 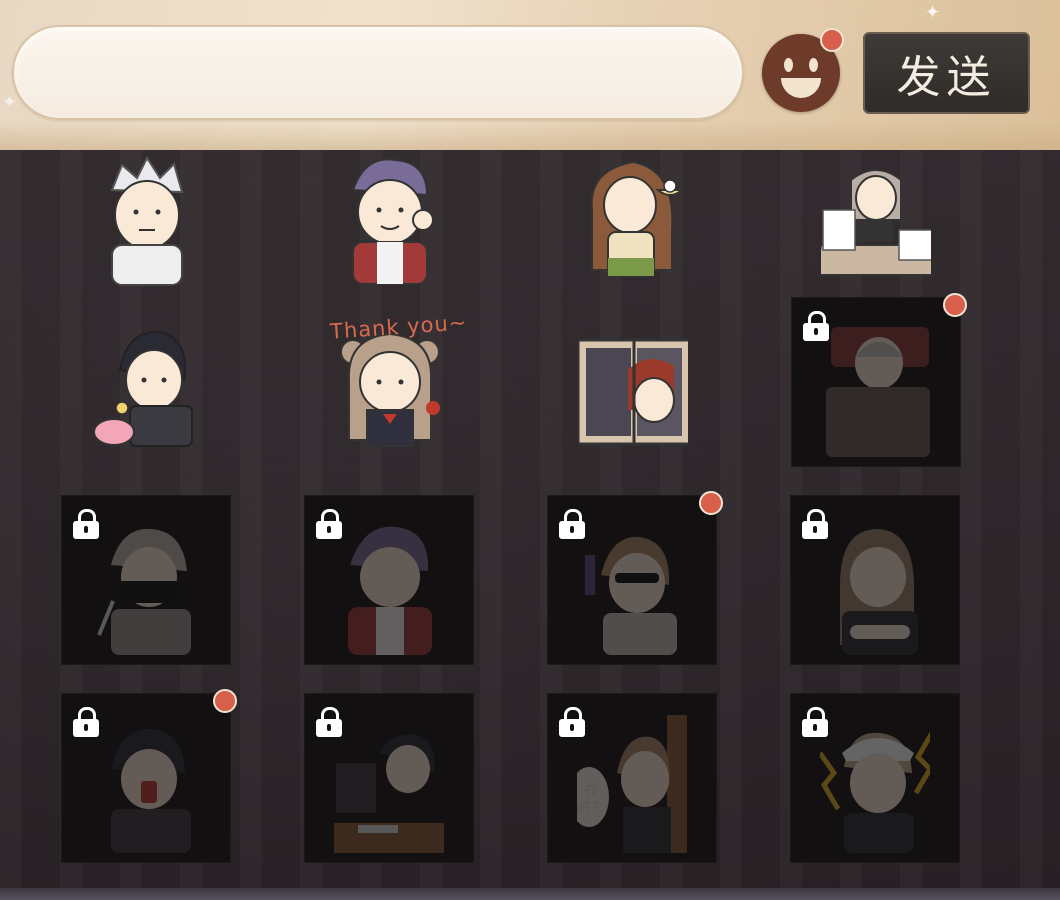 I want to click on sticker-window-peek, so click(x=633, y=375).